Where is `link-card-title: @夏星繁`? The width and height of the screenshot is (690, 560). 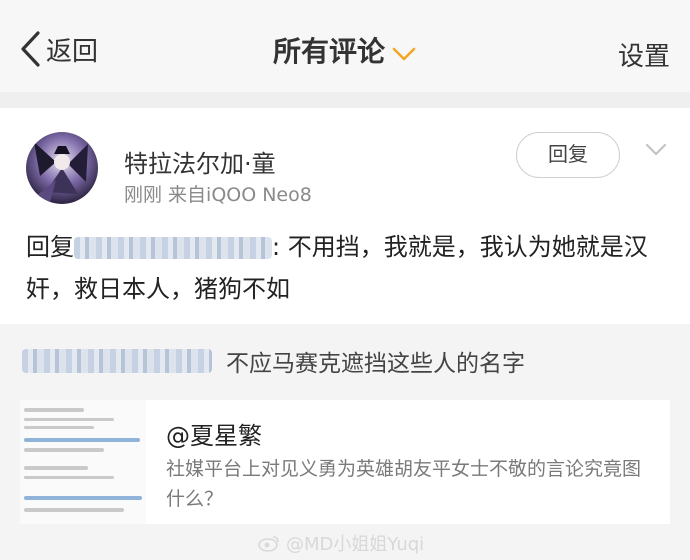
link-card-title: @夏星繁 is located at coordinates (214, 436).